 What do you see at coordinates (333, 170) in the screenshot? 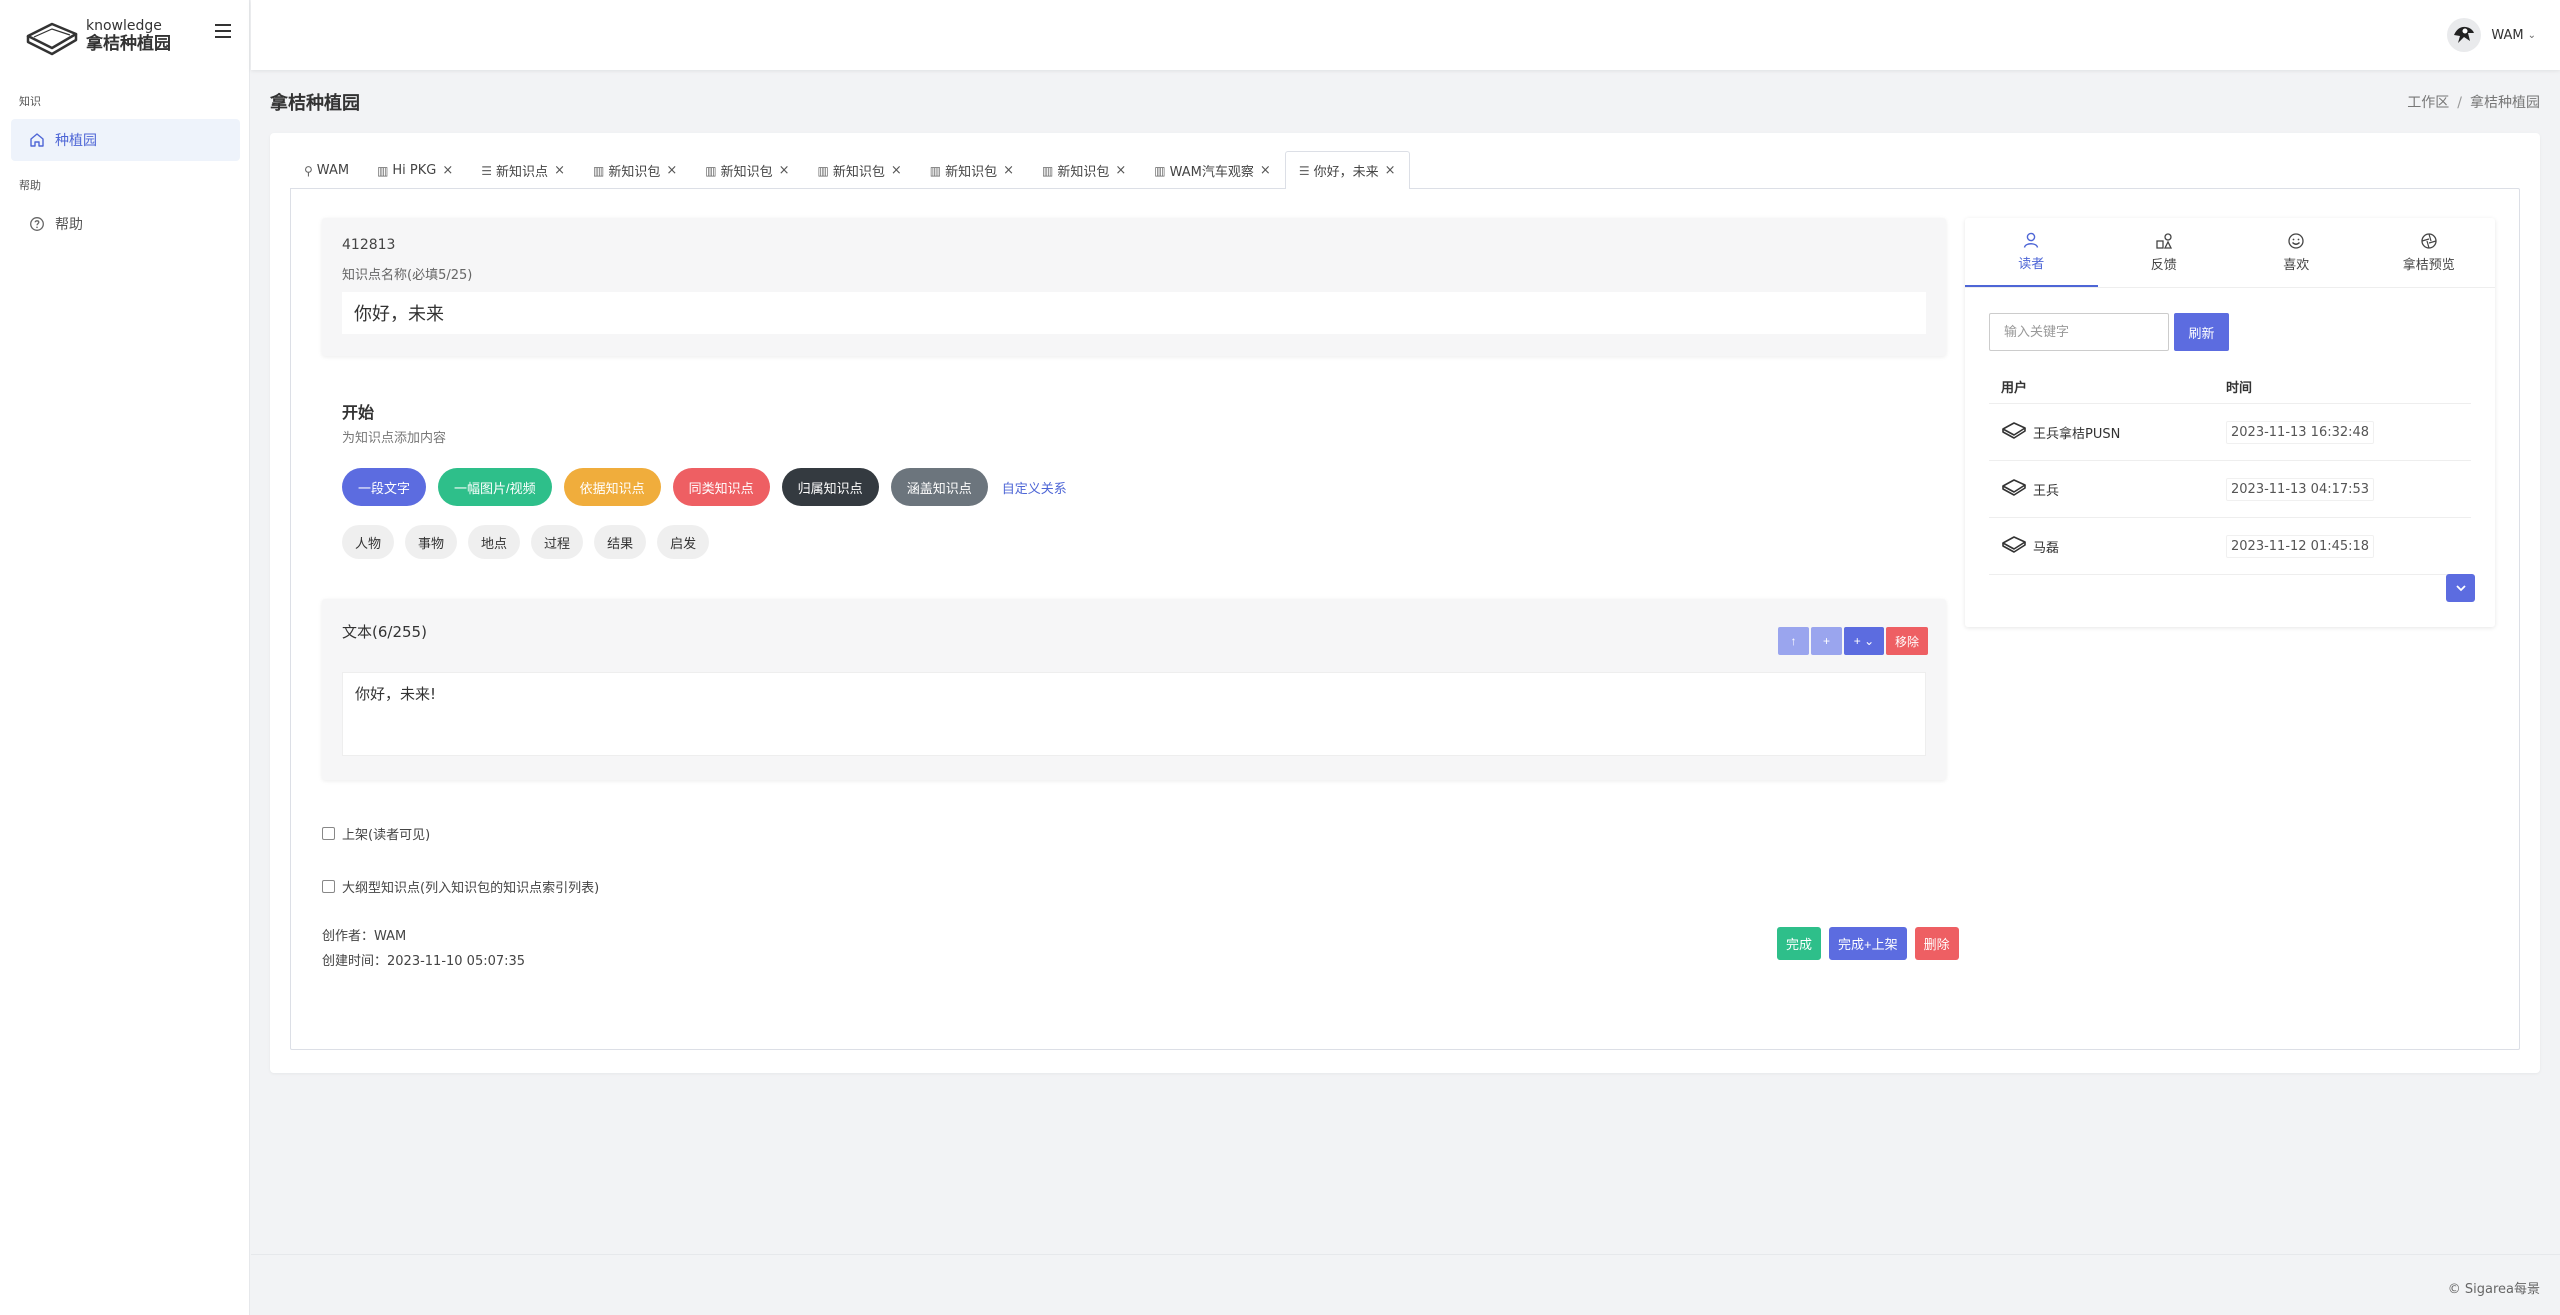
I see `tab-label: WAM` at bounding box center [333, 170].